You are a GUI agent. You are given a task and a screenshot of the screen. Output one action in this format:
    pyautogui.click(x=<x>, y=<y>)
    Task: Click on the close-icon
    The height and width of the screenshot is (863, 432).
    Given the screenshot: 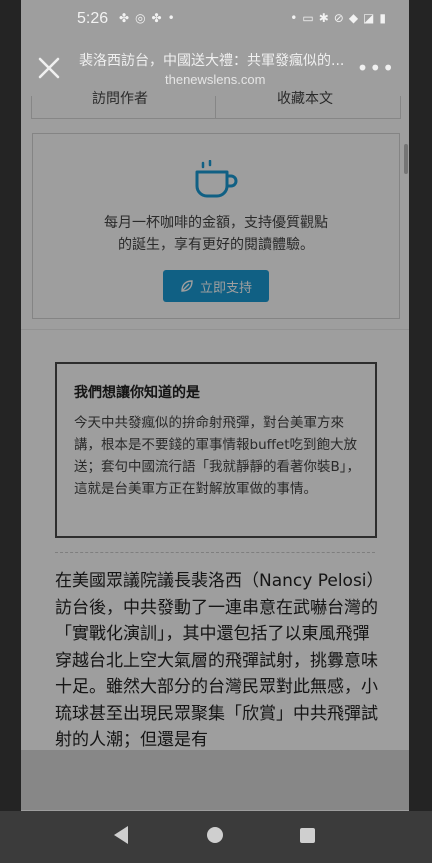 What is the action you would take?
    pyautogui.click(x=49, y=68)
    